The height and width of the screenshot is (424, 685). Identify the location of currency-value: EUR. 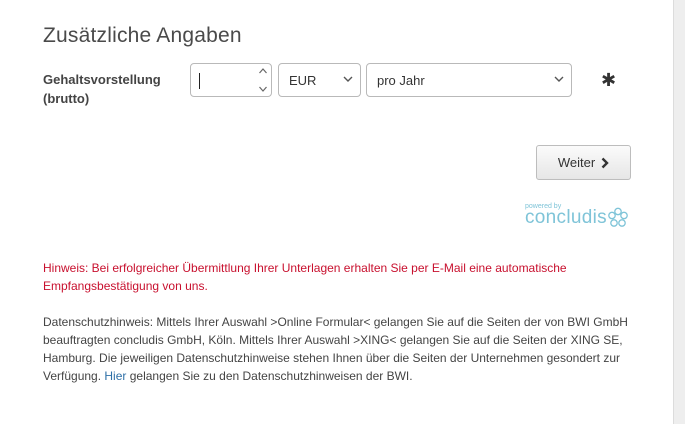
(303, 80).